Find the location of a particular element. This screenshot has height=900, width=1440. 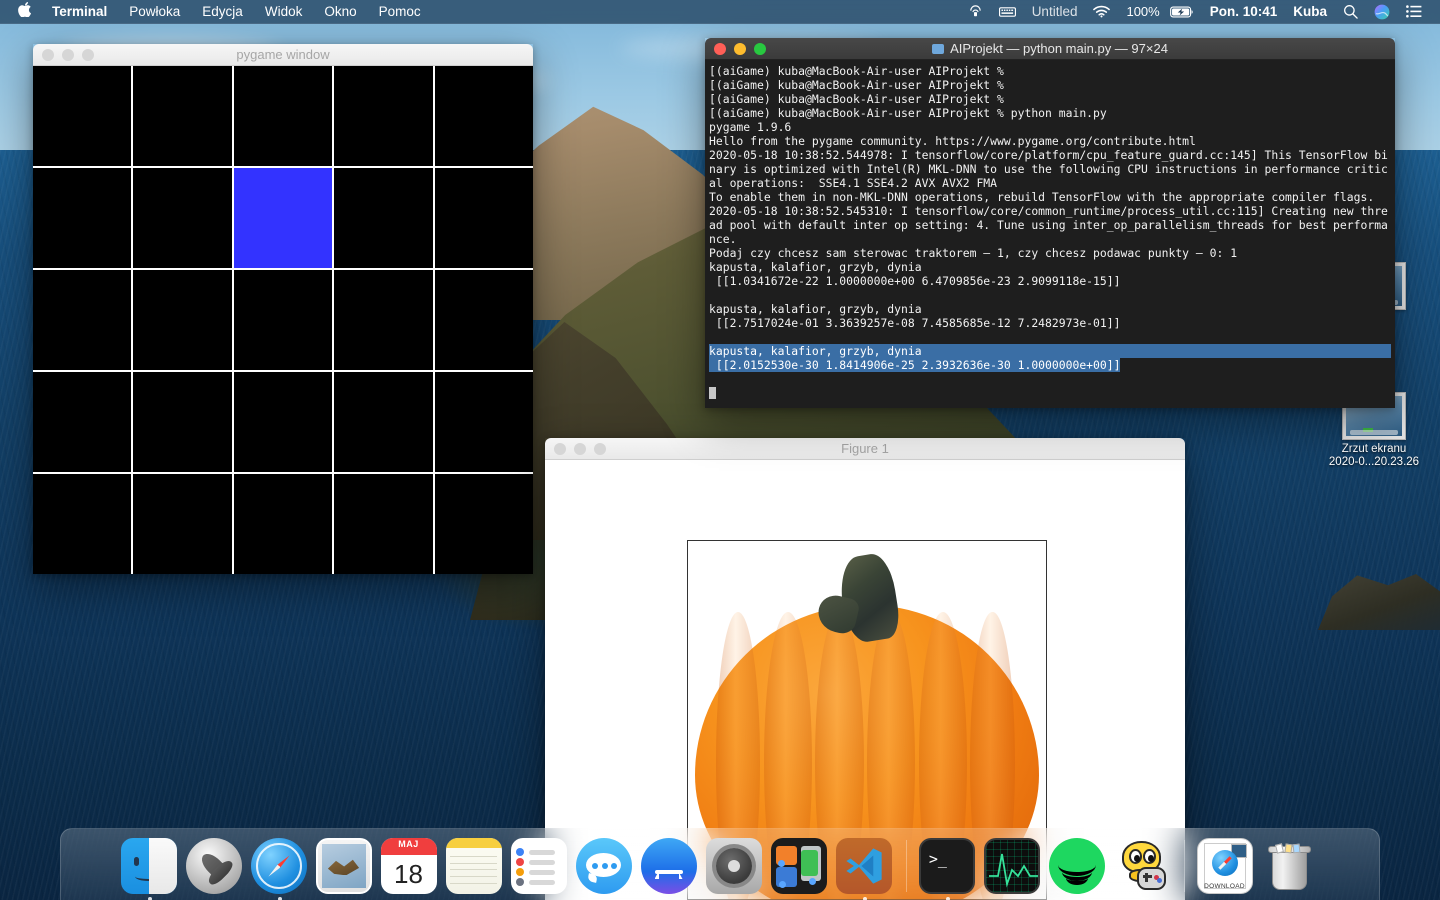

vpn-lock-icon is located at coordinates (975, 11).